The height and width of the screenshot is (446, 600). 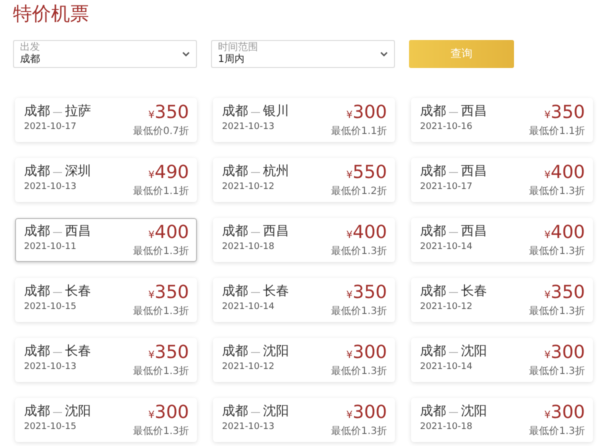 I want to click on flight-card: 成都 拉萨 2021-10-17 ¥350 最低价0.7折, so click(x=106, y=120).